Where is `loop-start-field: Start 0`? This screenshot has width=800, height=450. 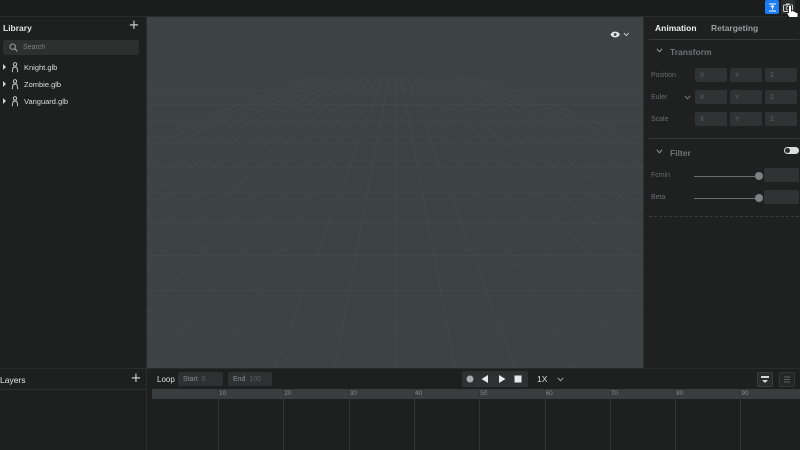 loop-start-field: Start 0 is located at coordinates (200, 379).